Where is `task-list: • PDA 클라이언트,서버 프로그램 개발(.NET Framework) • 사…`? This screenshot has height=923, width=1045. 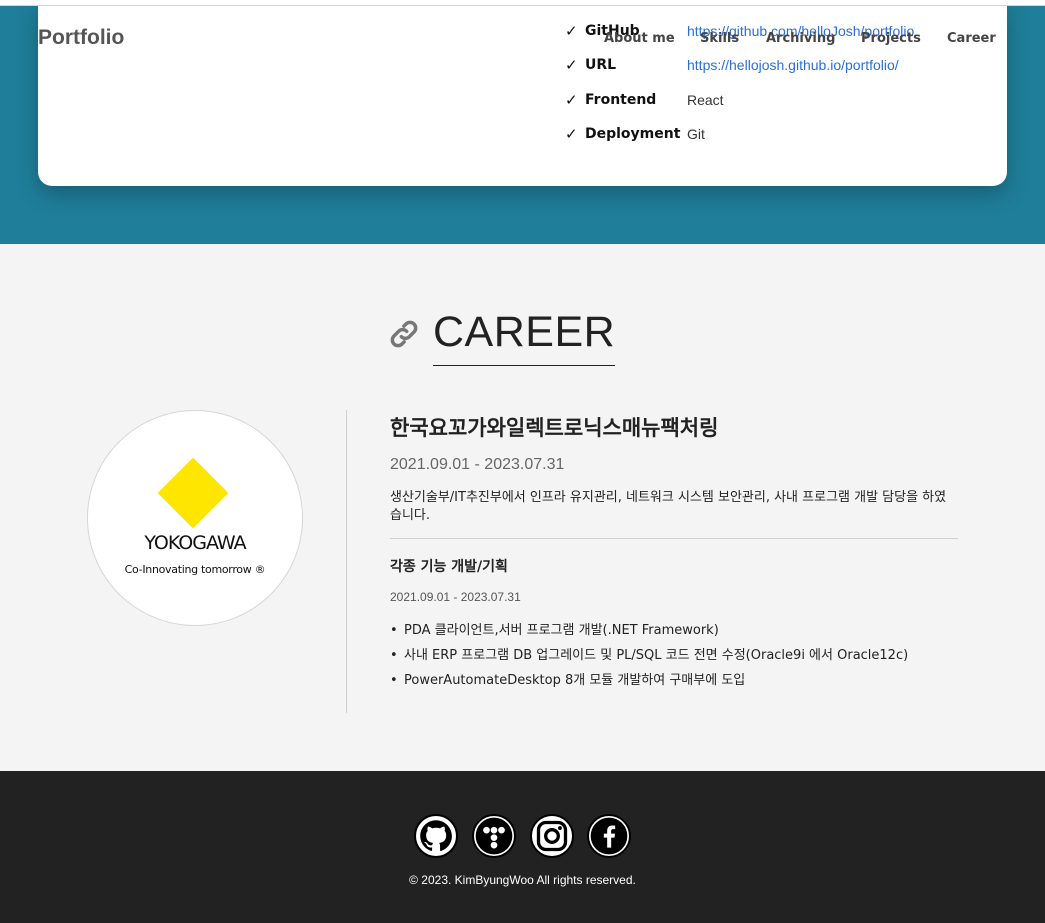
task-list: • PDA 클라이언트,서버 프로그램 개발(.NET Framework) • 사… is located at coordinates (675, 656).